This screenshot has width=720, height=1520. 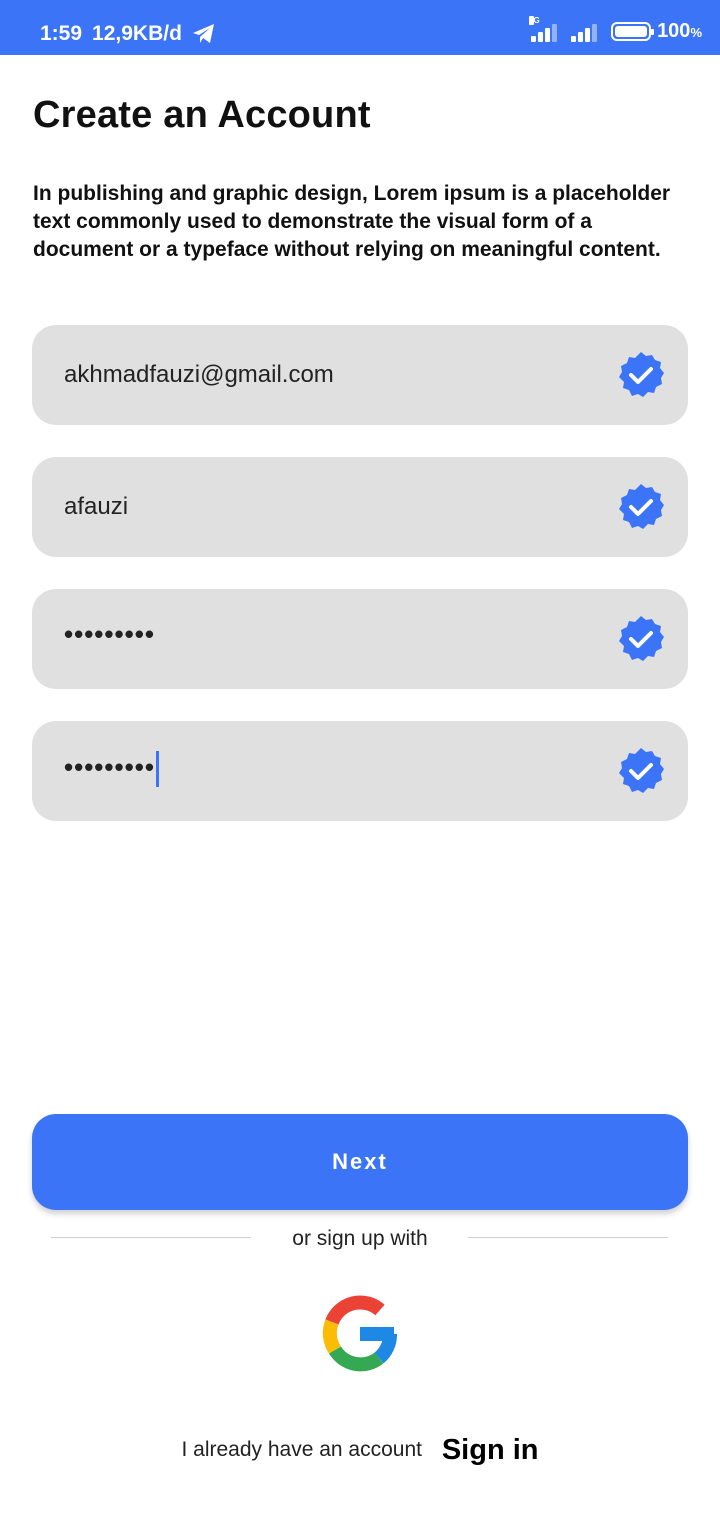 What do you see at coordinates (534, 20) in the screenshot?
I see `network-type-label: 4G` at bounding box center [534, 20].